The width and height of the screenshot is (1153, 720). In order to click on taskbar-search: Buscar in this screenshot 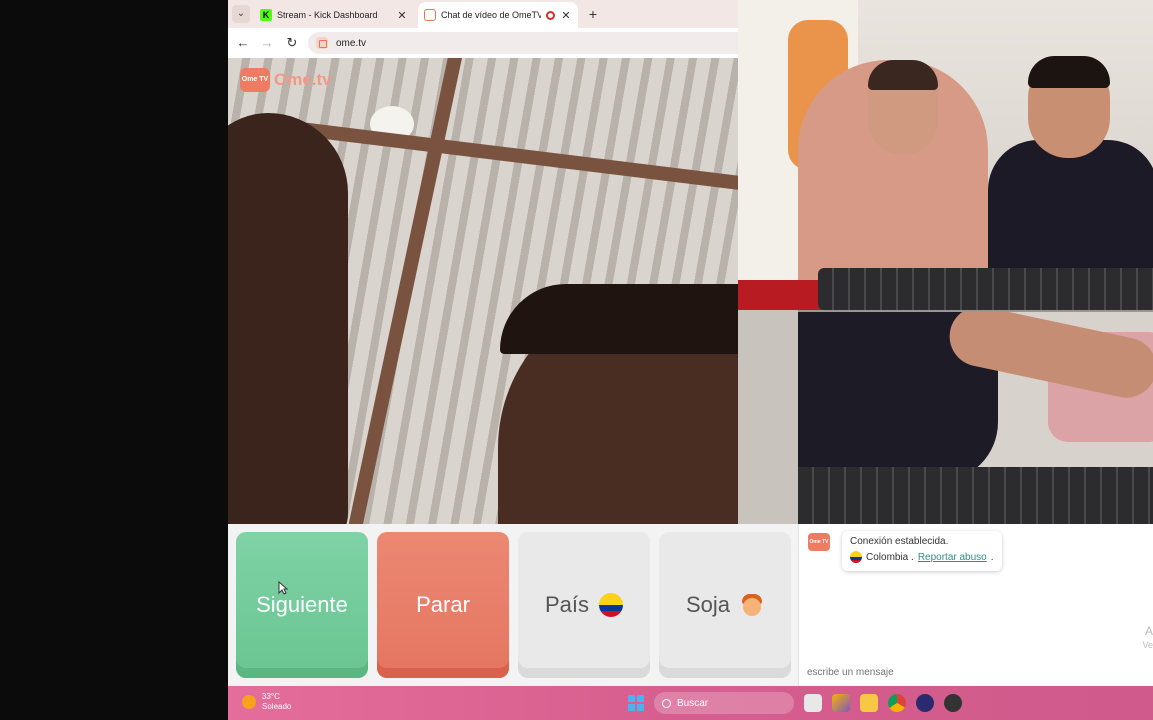, I will do `click(724, 703)`.